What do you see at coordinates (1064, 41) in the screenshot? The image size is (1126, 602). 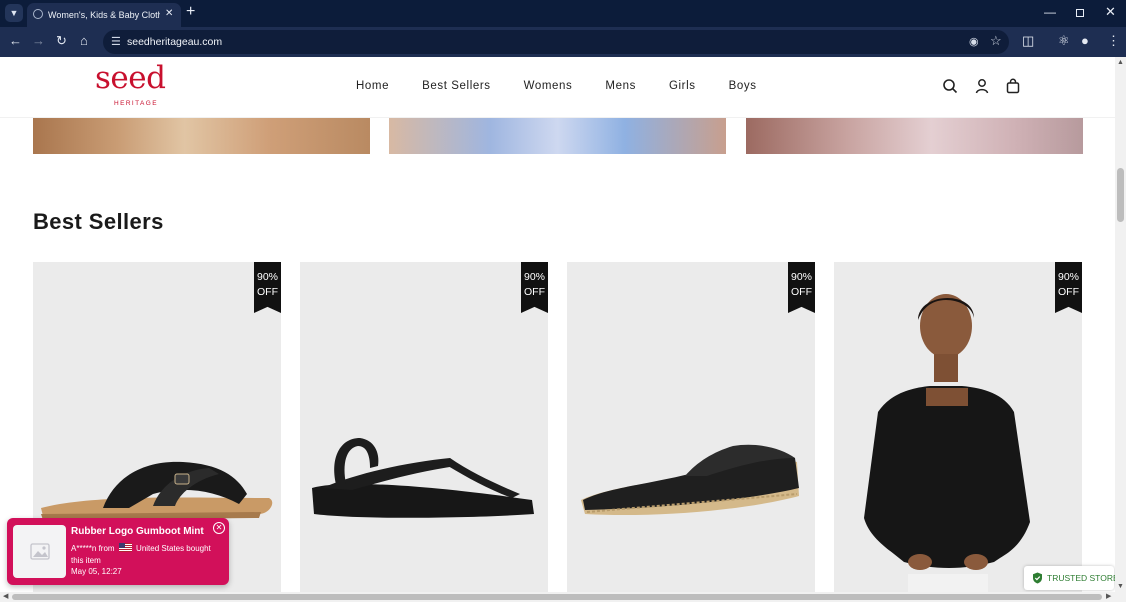 I see `labs-flask-icon: ⚛` at bounding box center [1064, 41].